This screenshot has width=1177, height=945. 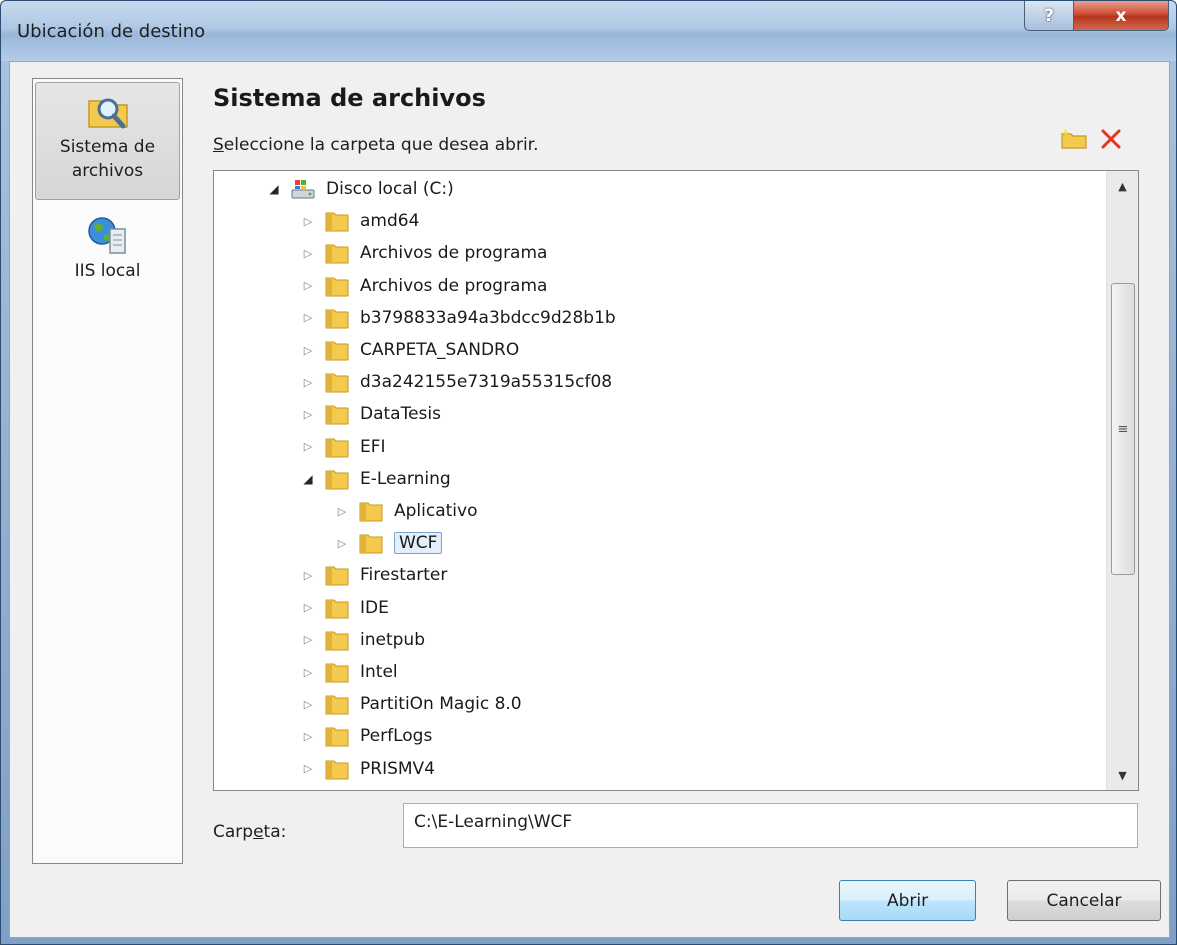 What do you see at coordinates (1121, 16) in the screenshot?
I see `close-button: x` at bounding box center [1121, 16].